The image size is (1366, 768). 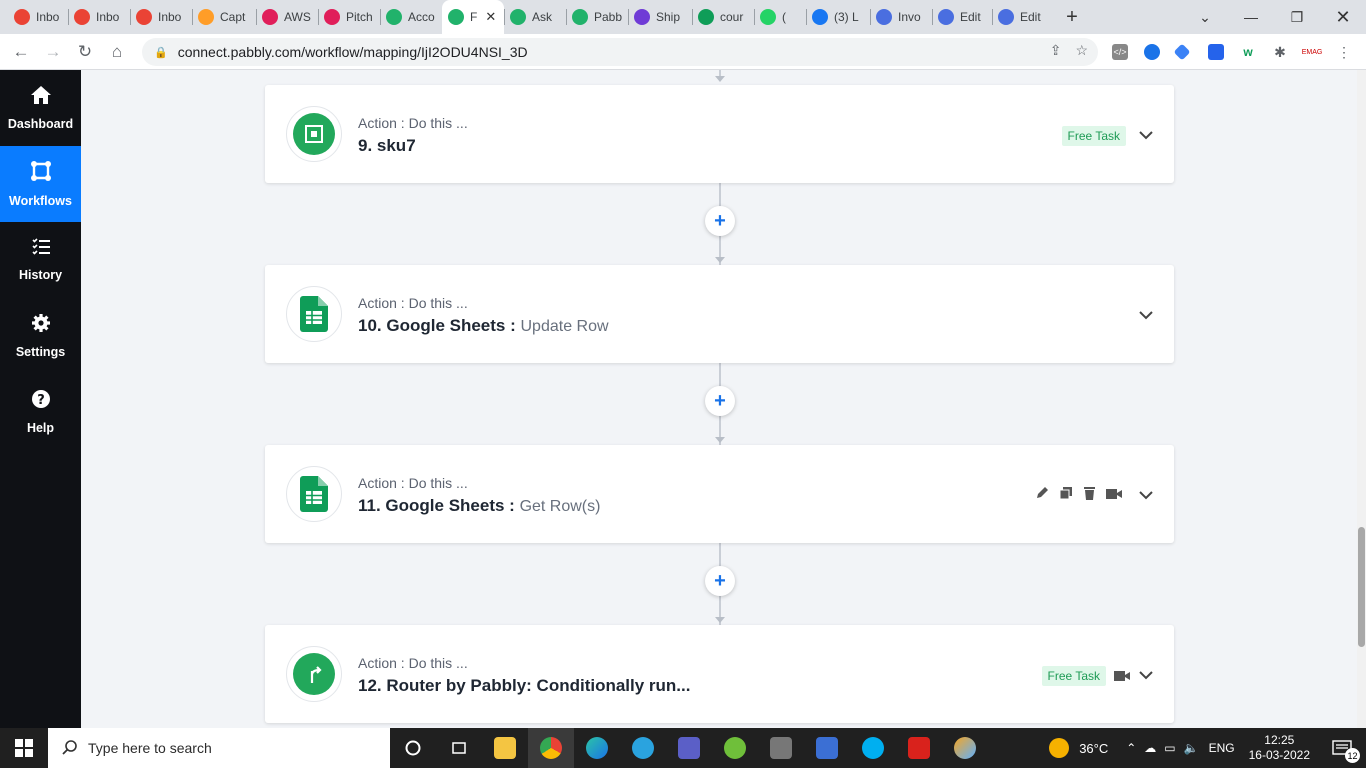 What do you see at coordinates (413, 748) in the screenshot?
I see `cortana-icon` at bounding box center [413, 748].